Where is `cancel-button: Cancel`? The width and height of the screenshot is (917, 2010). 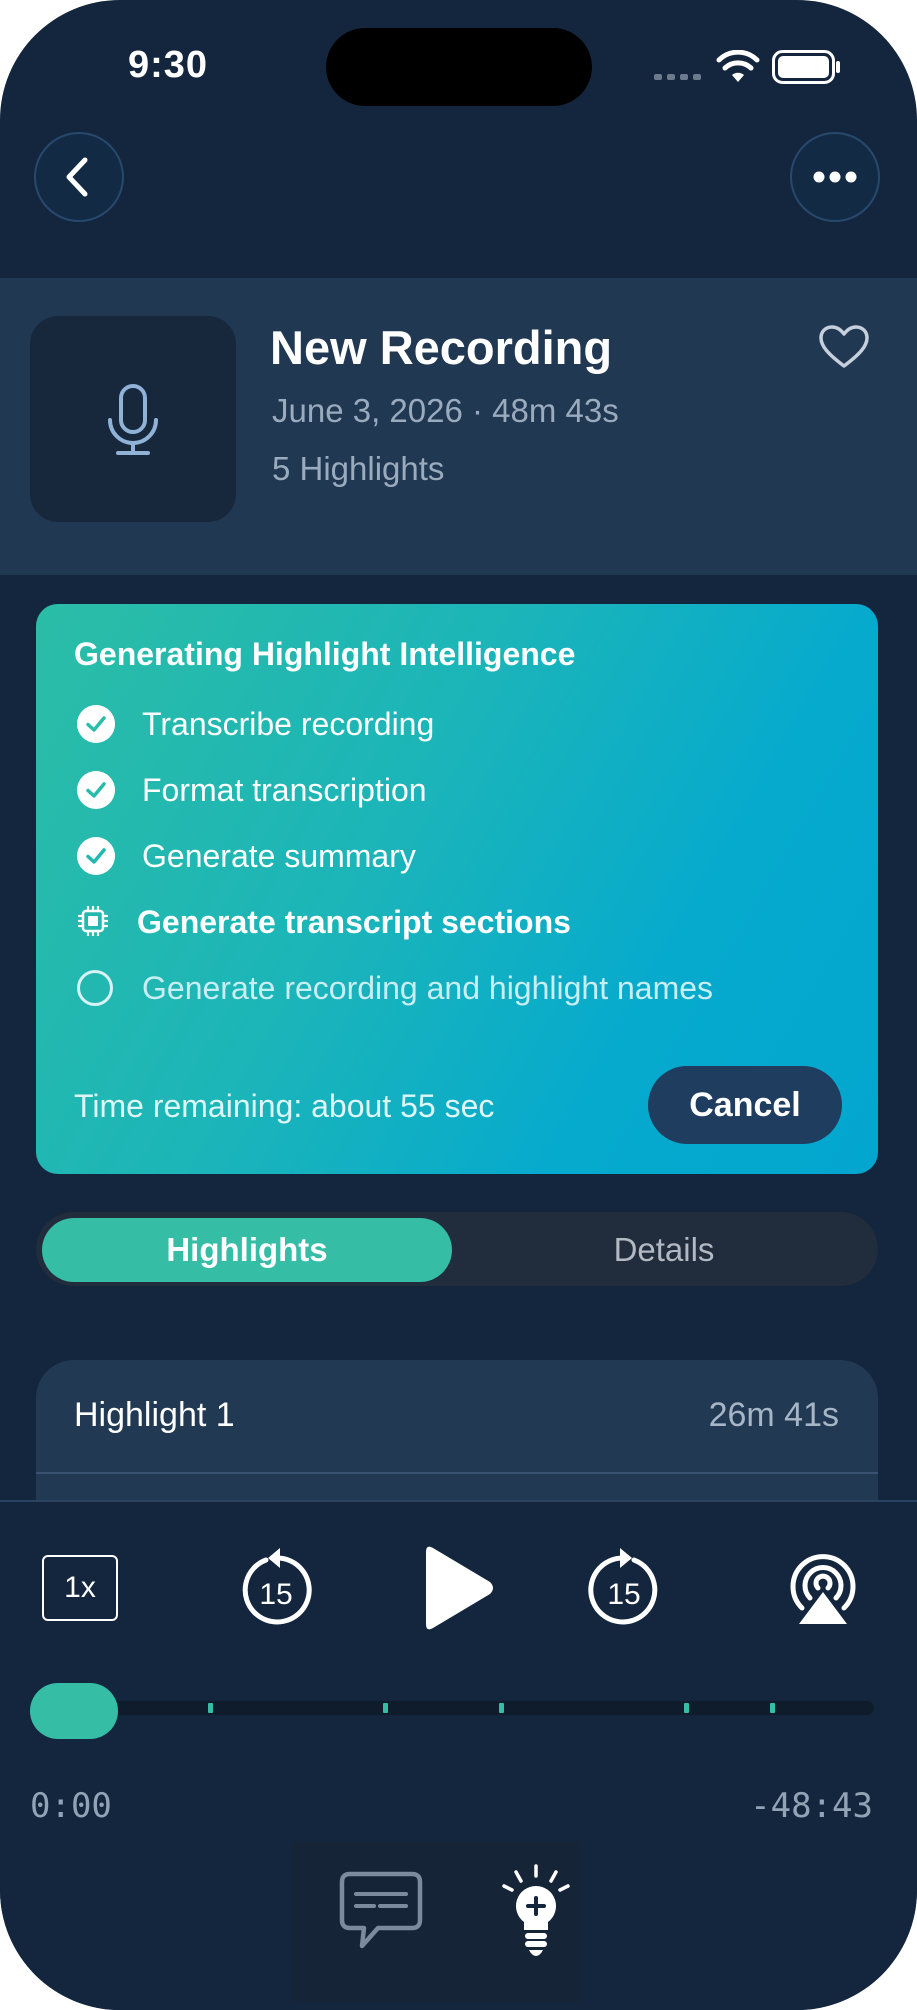 cancel-button: Cancel is located at coordinates (745, 1105).